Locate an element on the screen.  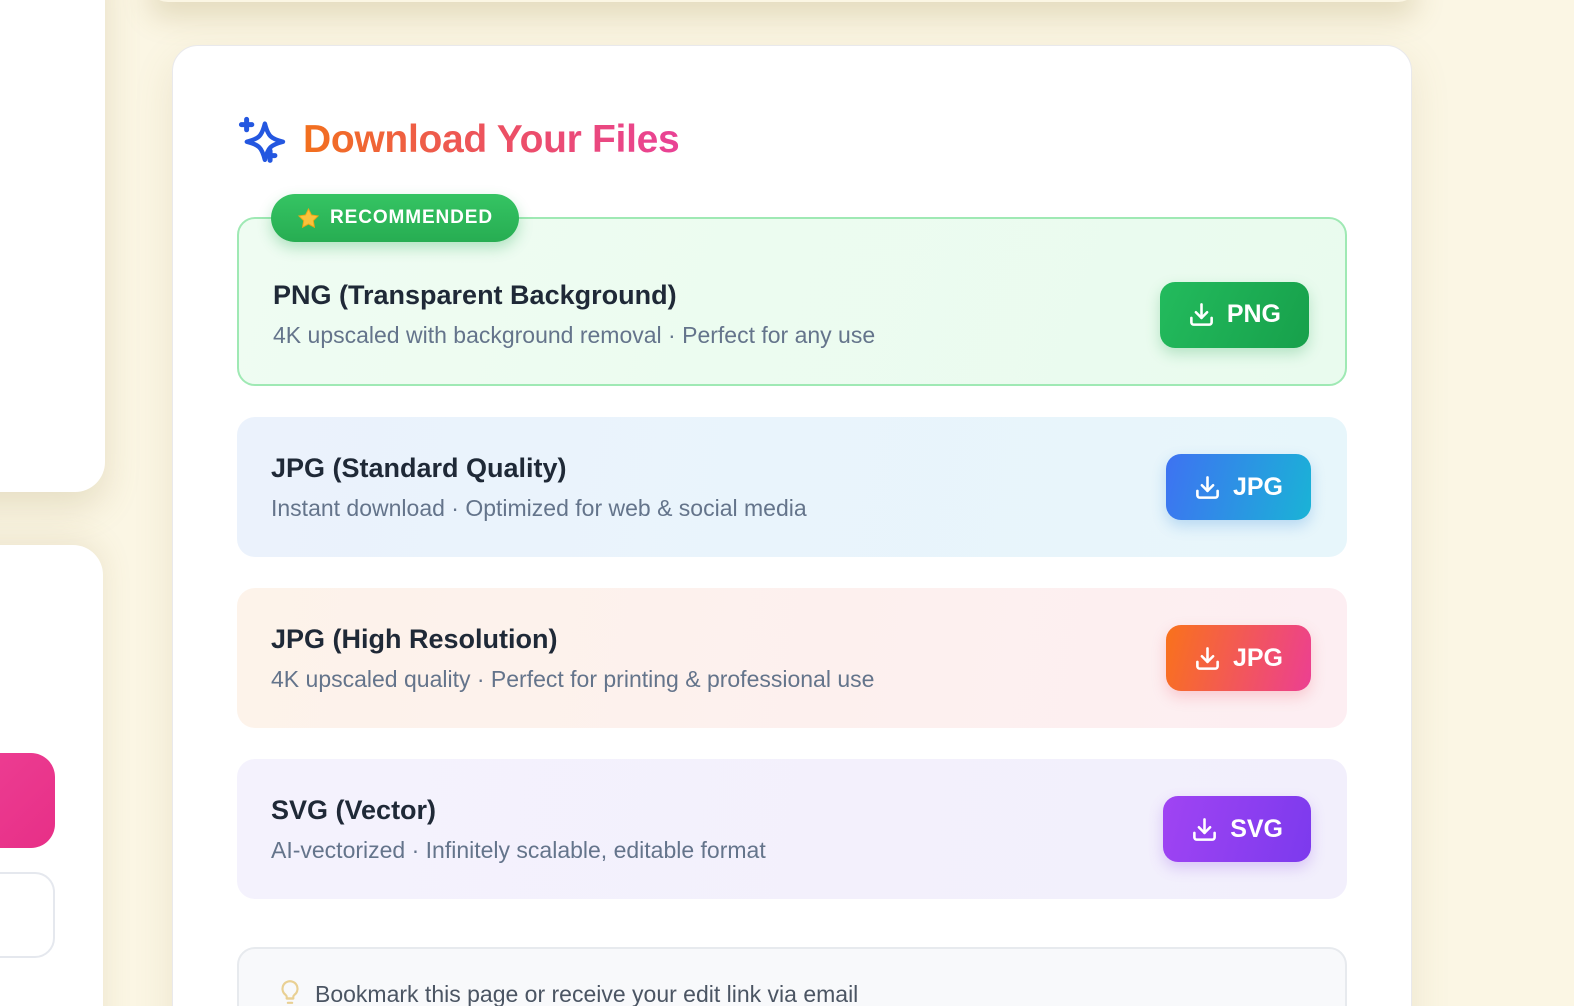
partial-side-card-top-left is located at coordinates (52, 246).